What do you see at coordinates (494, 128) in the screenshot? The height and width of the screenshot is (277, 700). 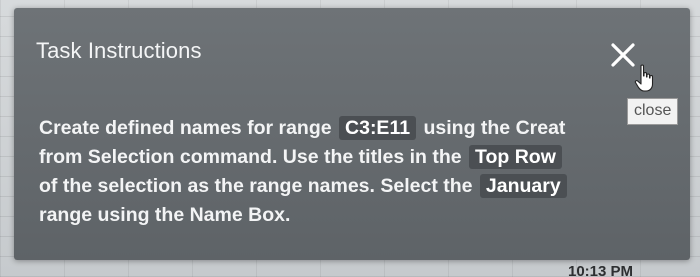 I see `instruction-text-segment: using the Creat` at bounding box center [494, 128].